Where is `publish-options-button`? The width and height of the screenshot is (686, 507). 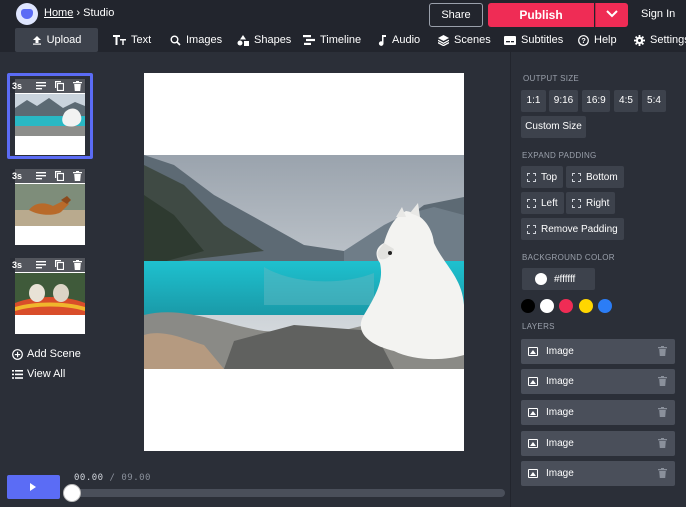
publish-options-button is located at coordinates (611, 15).